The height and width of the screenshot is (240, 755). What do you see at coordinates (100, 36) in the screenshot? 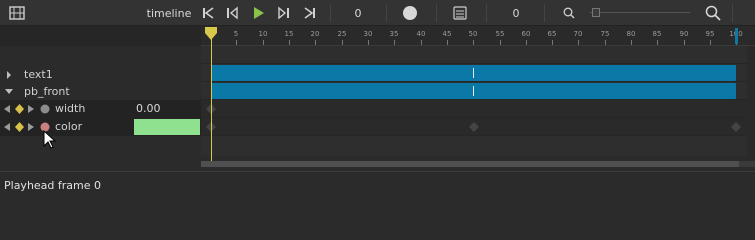
I see `track-list-header` at bounding box center [100, 36].